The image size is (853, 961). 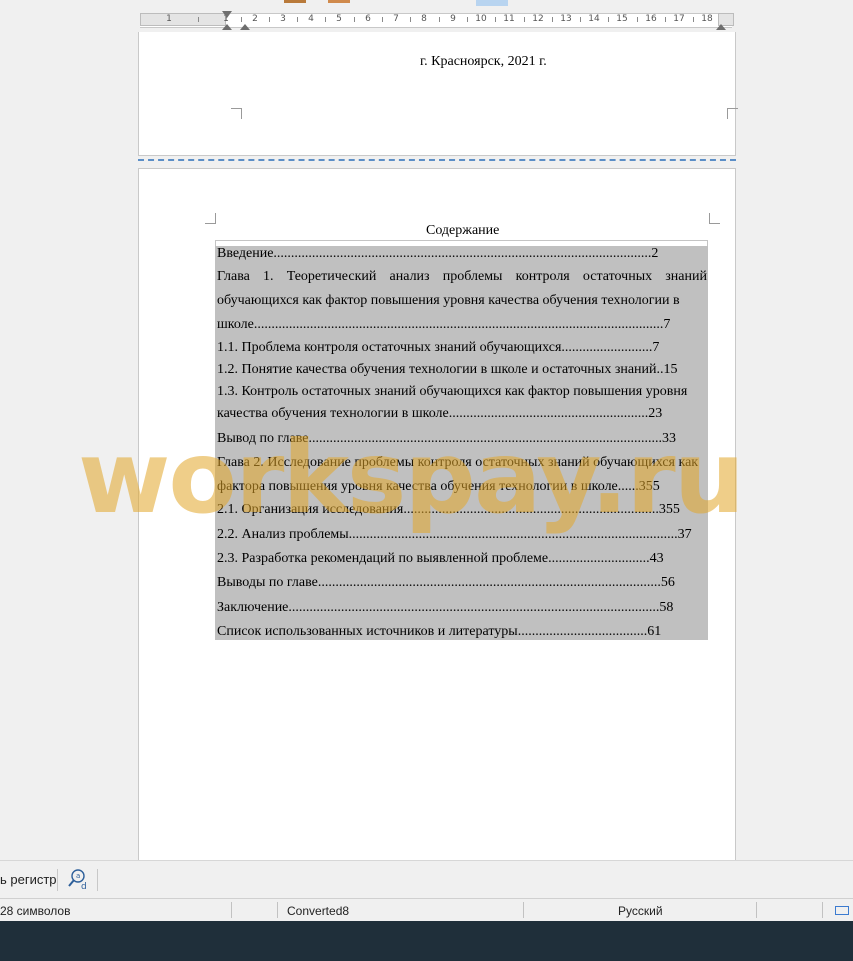 What do you see at coordinates (311, 19) in the screenshot?
I see `ruler-tick-label: 4` at bounding box center [311, 19].